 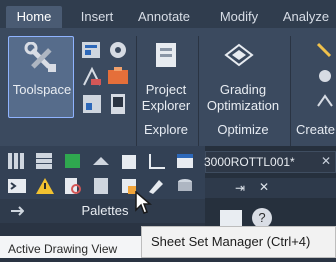 What do you see at coordinates (101, 161) in the screenshot?
I see `stack-icon` at bounding box center [101, 161].